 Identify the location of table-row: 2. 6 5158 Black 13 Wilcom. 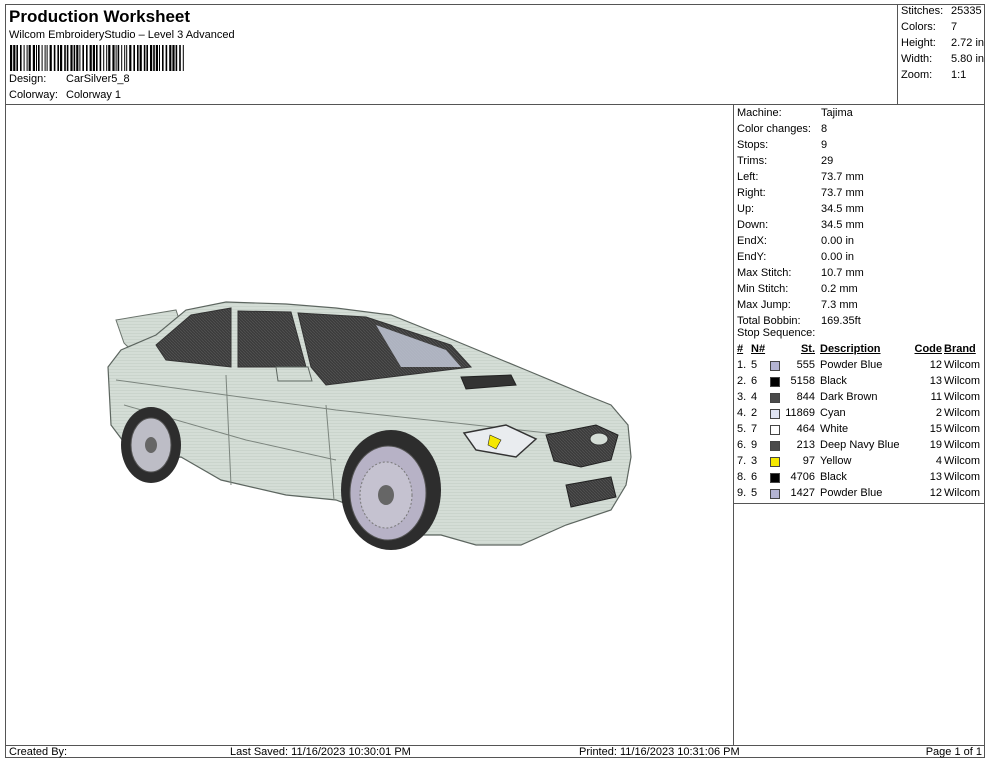
(859, 383).